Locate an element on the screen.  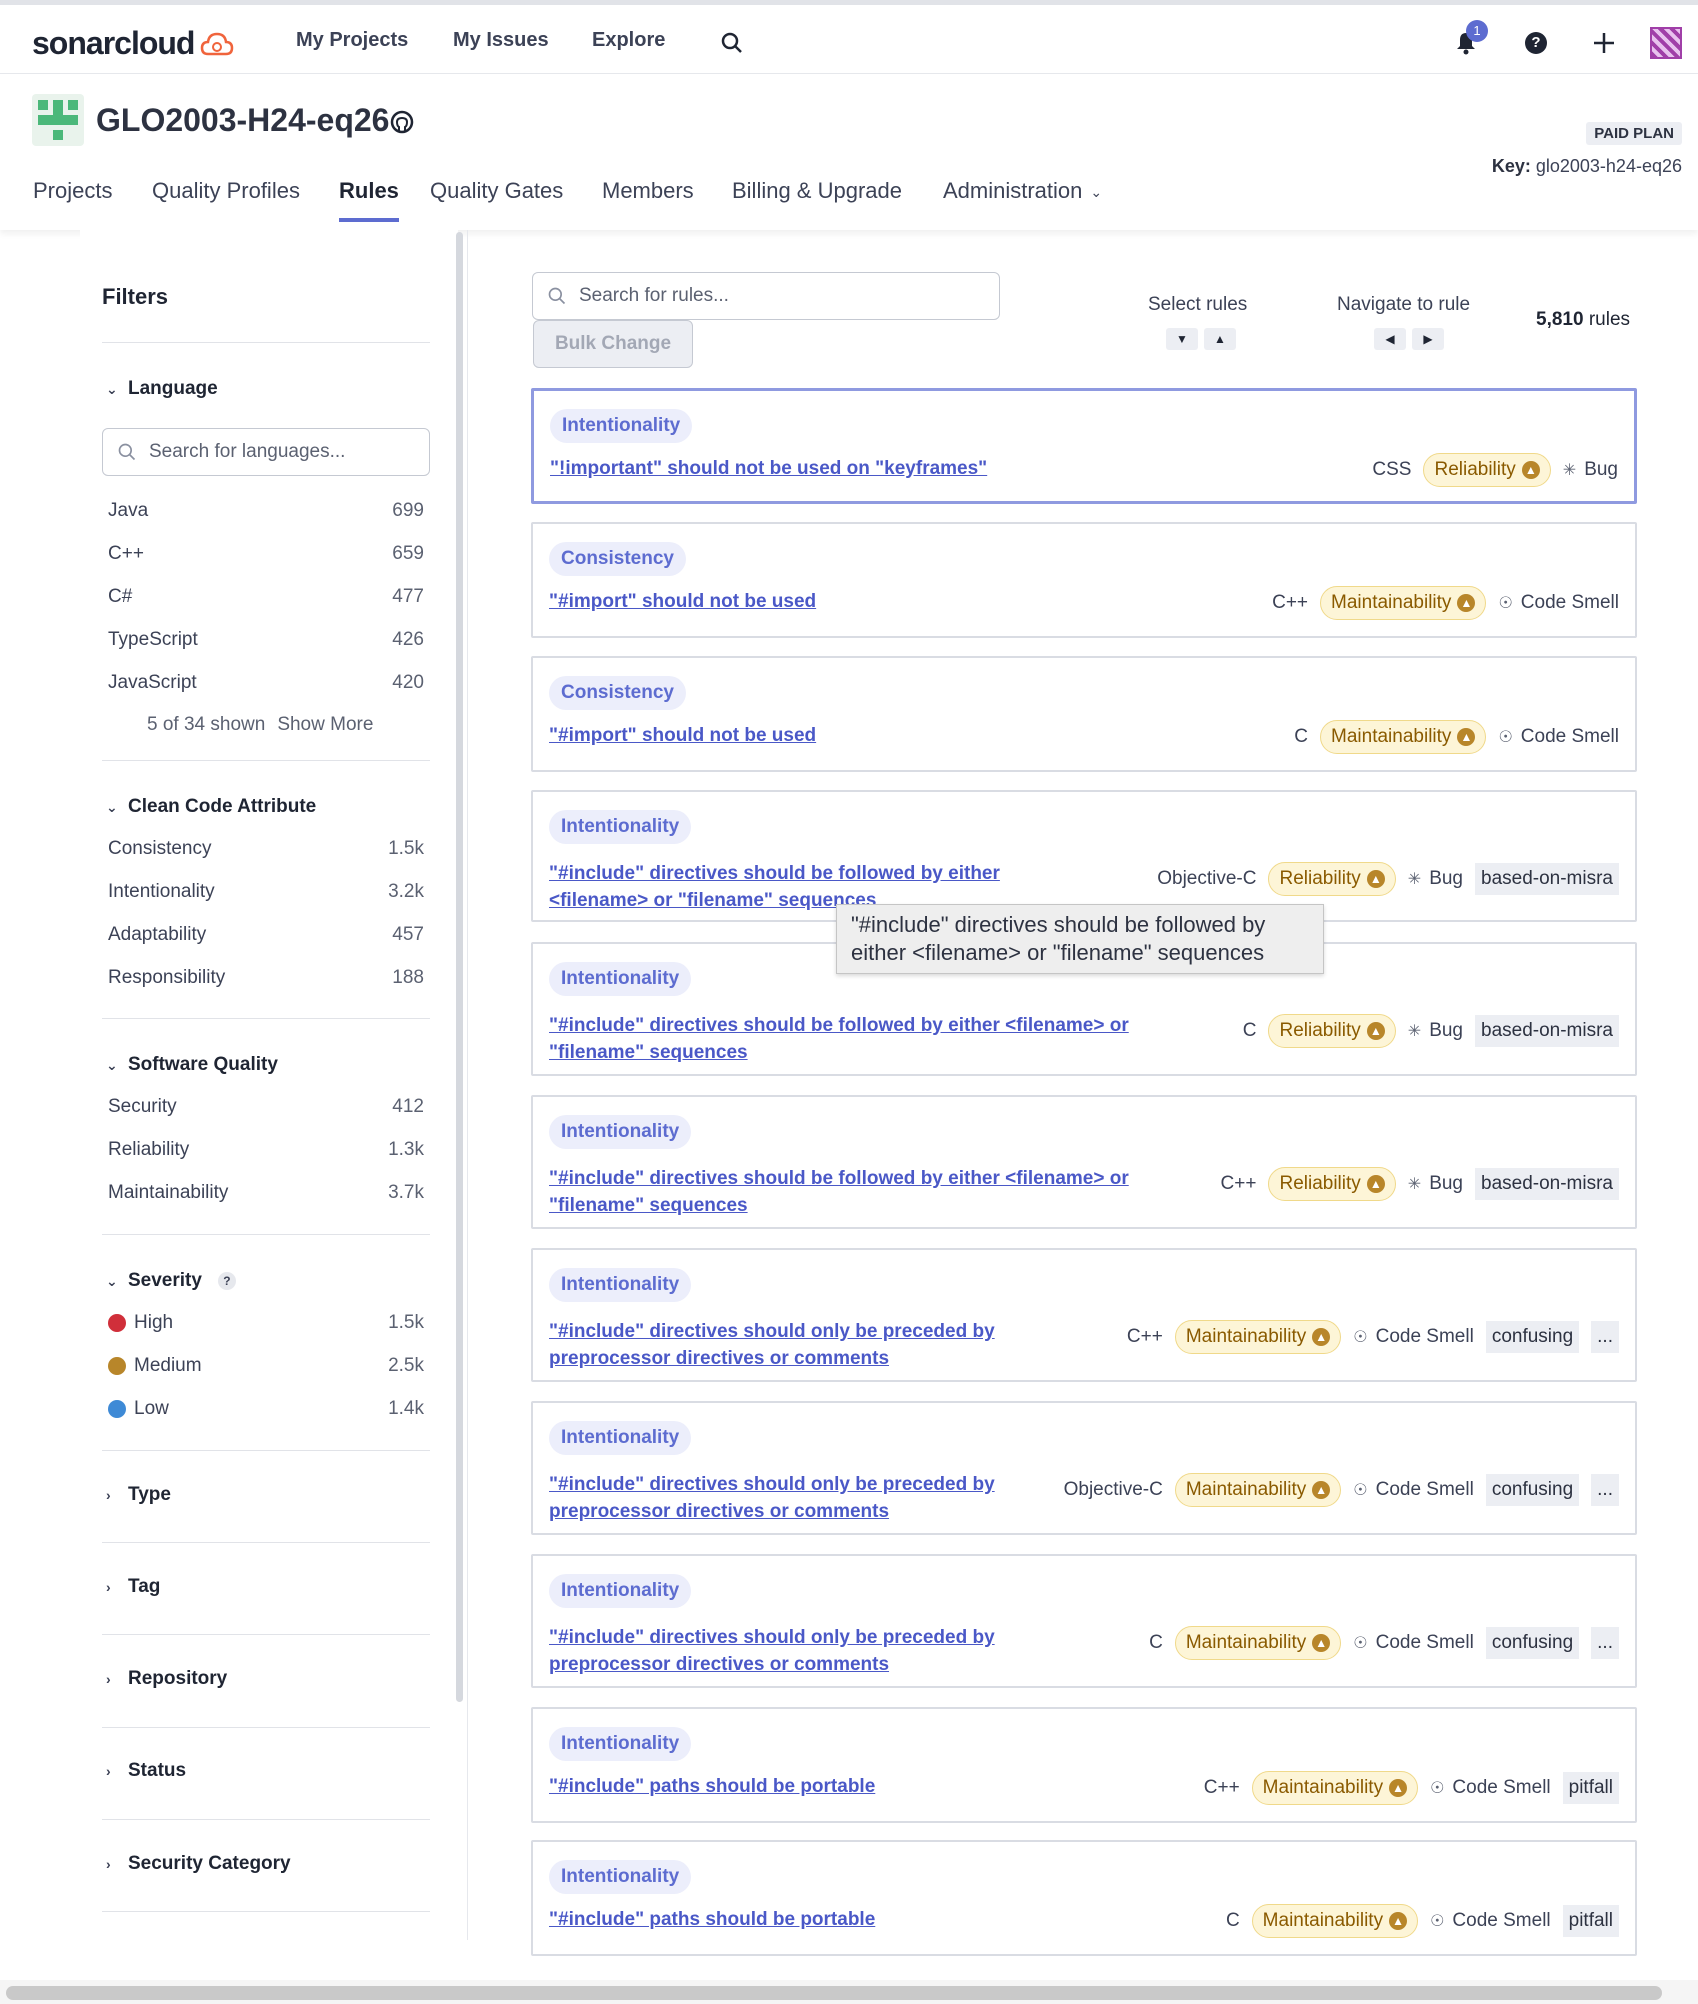
rule-title-line: "filename" sequences is located at coordinates (648, 1205).